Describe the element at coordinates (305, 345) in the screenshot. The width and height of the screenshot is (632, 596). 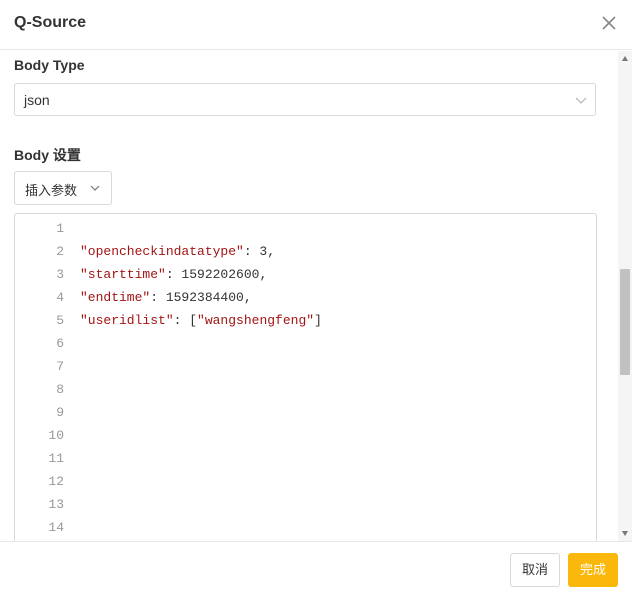
I see `code-line: 6` at that location.